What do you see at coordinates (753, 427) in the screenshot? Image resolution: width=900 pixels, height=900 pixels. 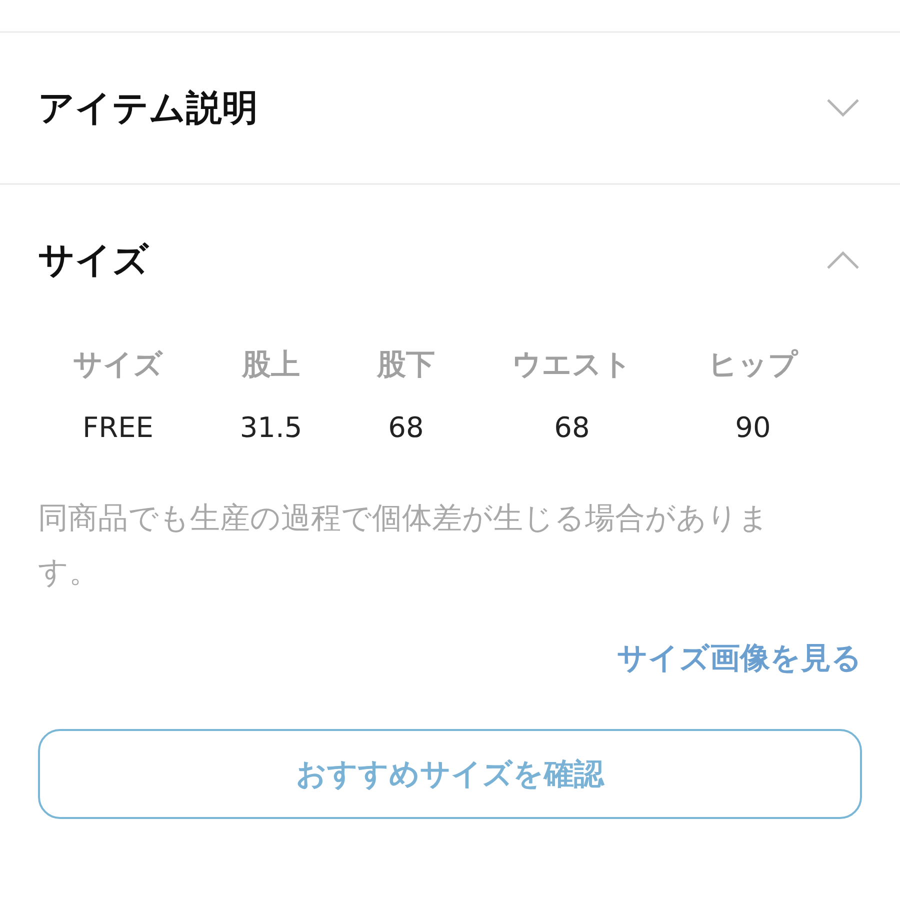 I see `table-cell-text: 90` at bounding box center [753, 427].